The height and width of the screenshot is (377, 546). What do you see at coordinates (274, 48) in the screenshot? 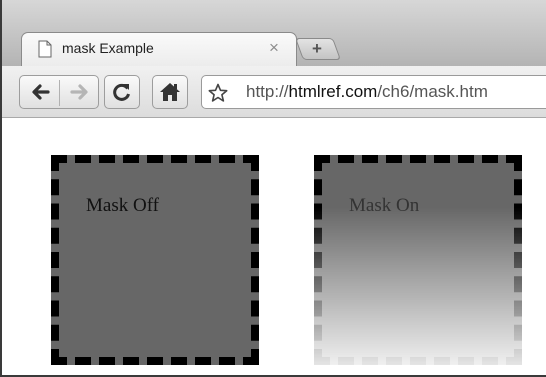
I see `tab-close-icon: ×` at bounding box center [274, 48].